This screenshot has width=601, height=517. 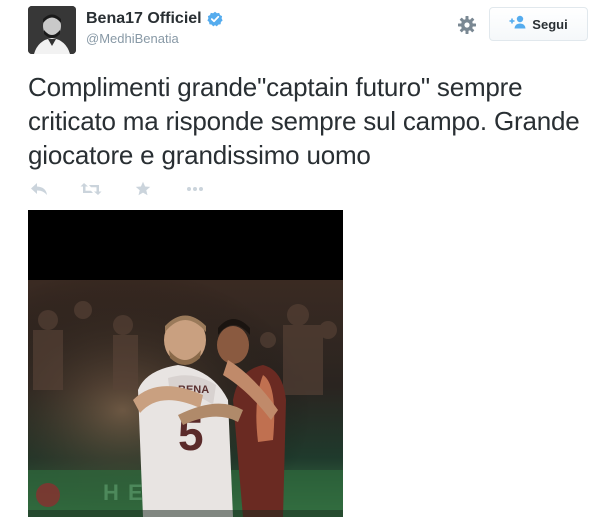 I want to click on gear-icon, so click(x=467, y=25).